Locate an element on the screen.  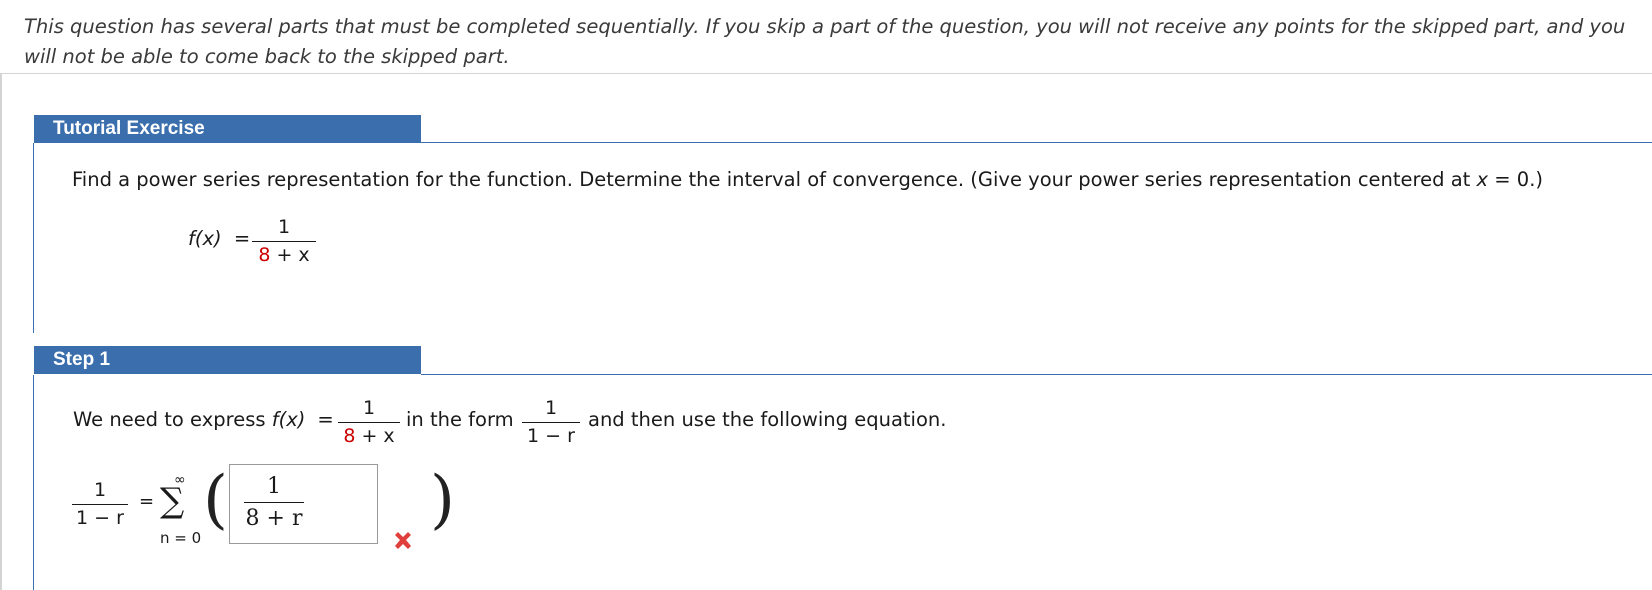
prompt-variable: x is located at coordinates (1482, 179).